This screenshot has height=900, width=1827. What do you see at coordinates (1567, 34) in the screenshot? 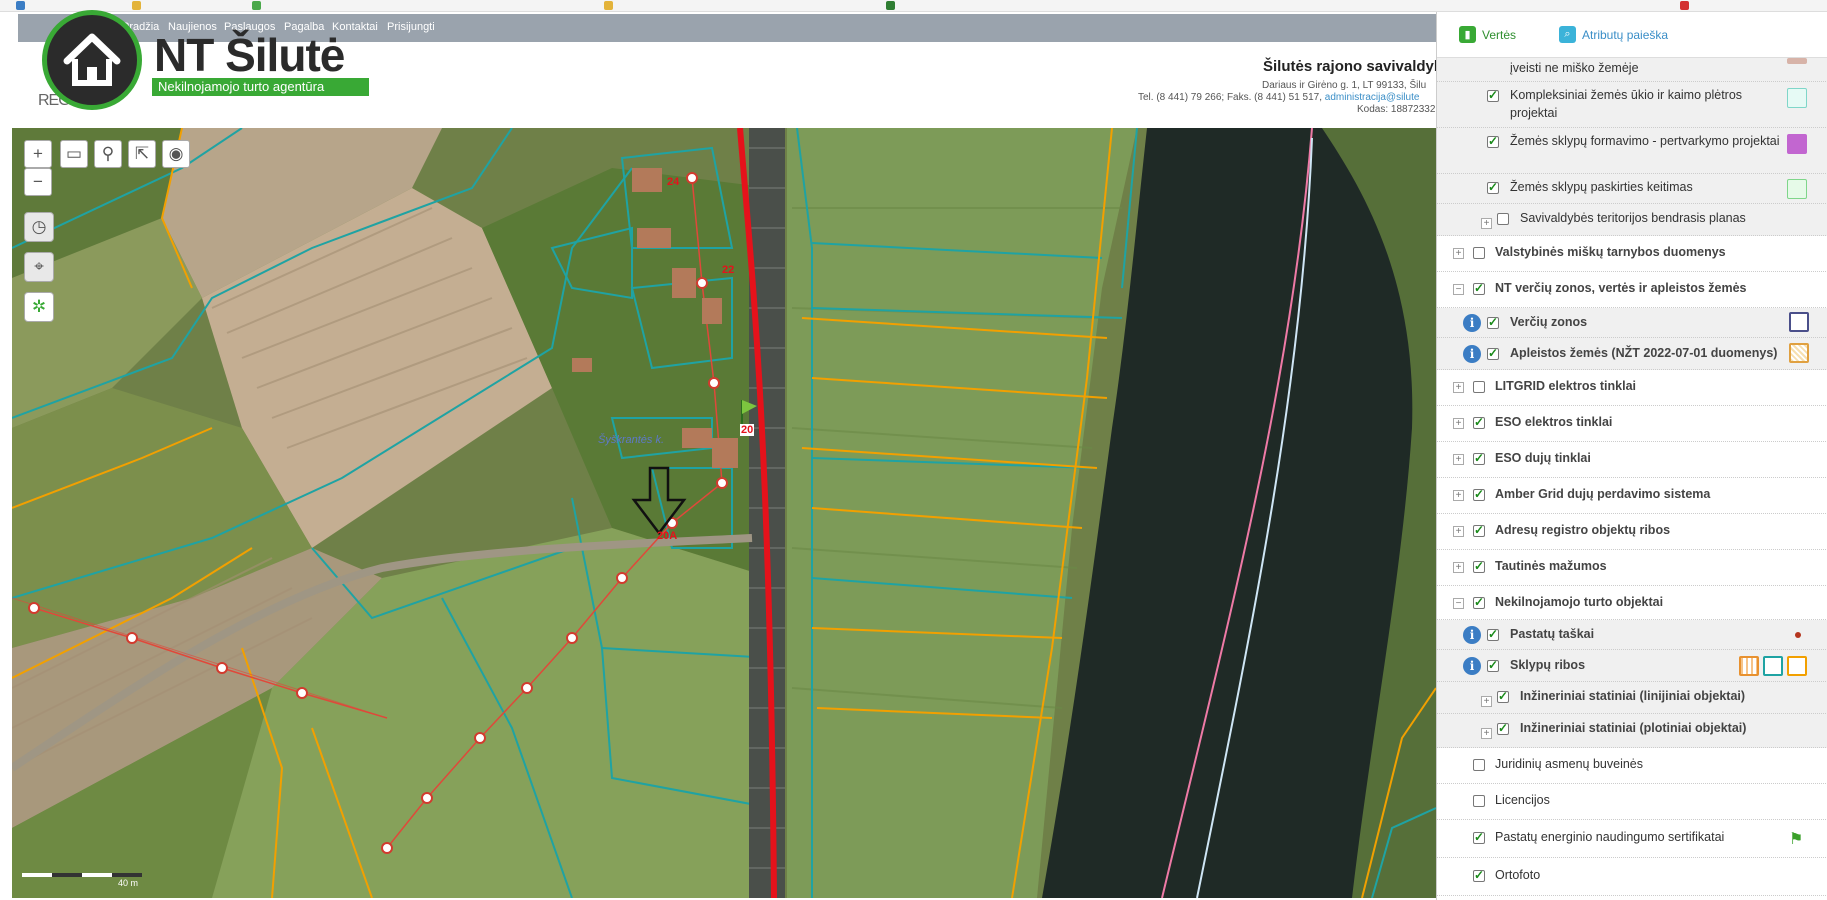
I see `search-icon: ⌕` at bounding box center [1567, 34].